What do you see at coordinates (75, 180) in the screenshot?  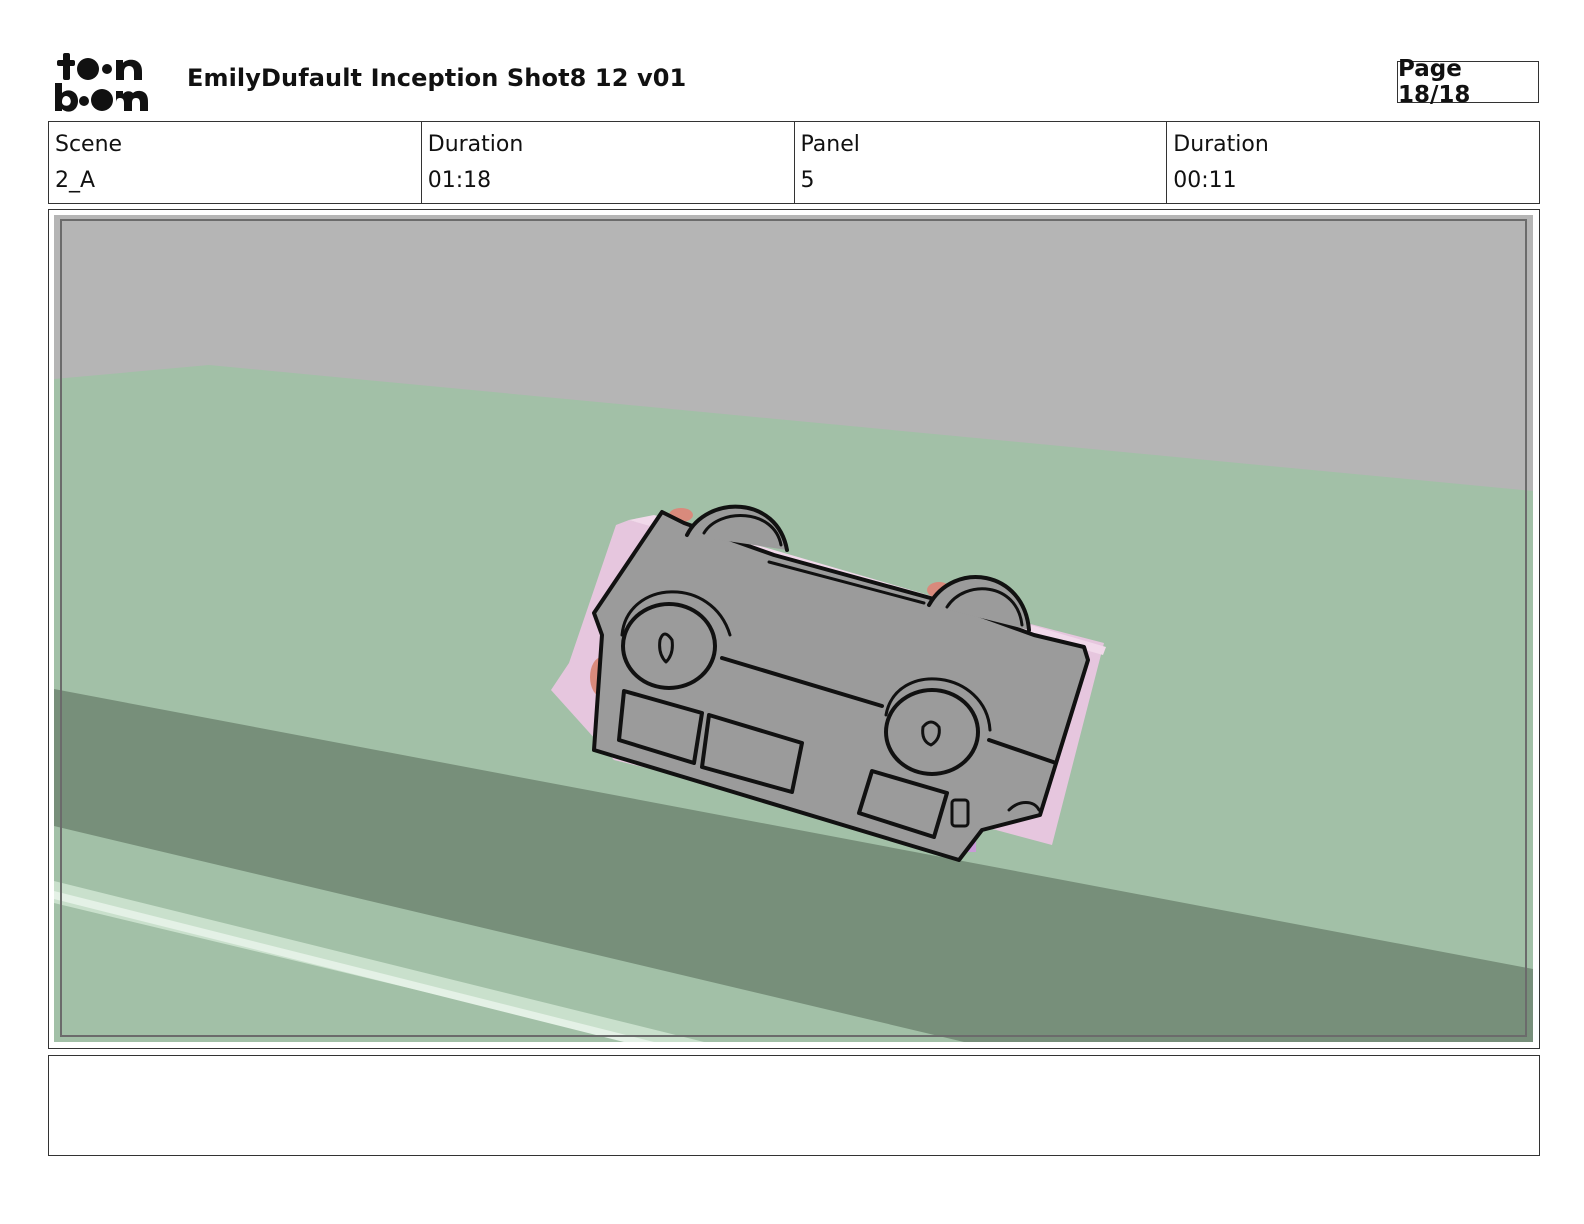 I see `scene-value: 2_A` at bounding box center [75, 180].